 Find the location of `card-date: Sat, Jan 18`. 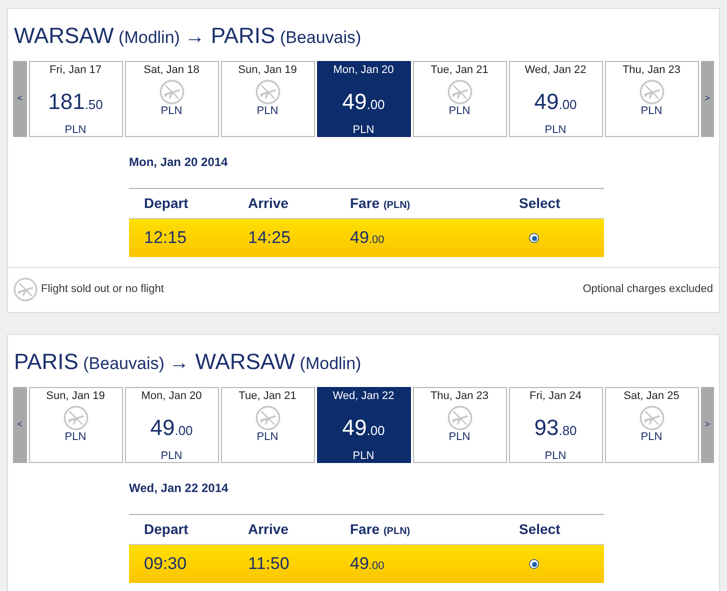

card-date: Sat, Jan 18 is located at coordinates (172, 70).